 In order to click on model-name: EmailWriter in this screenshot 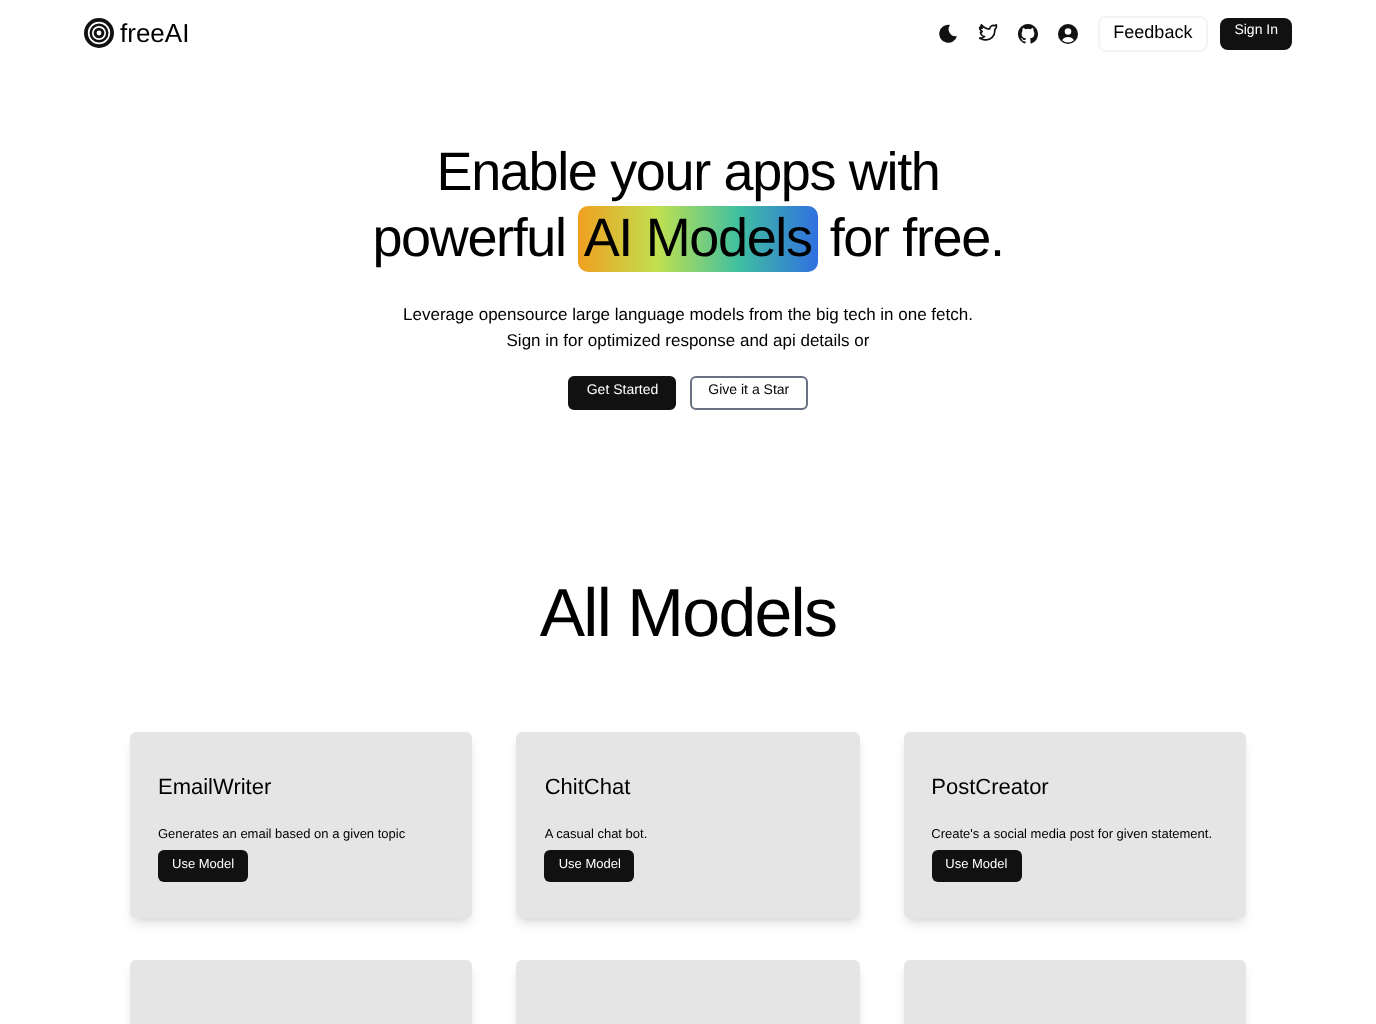, I will do `click(215, 788)`.